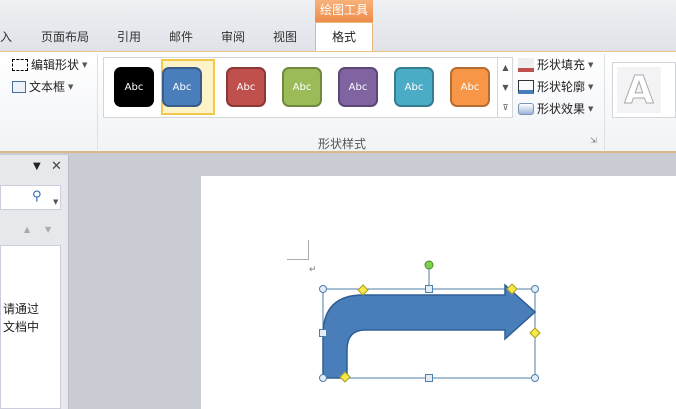 Image resolution: width=676 pixels, height=409 pixels. What do you see at coordinates (429, 331) in the screenshot?
I see `bent-arrow` at bounding box center [429, 331].